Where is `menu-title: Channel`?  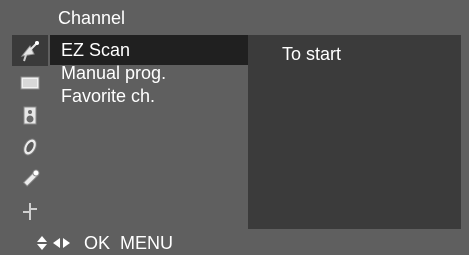
menu-title: Channel is located at coordinates (92, 18).